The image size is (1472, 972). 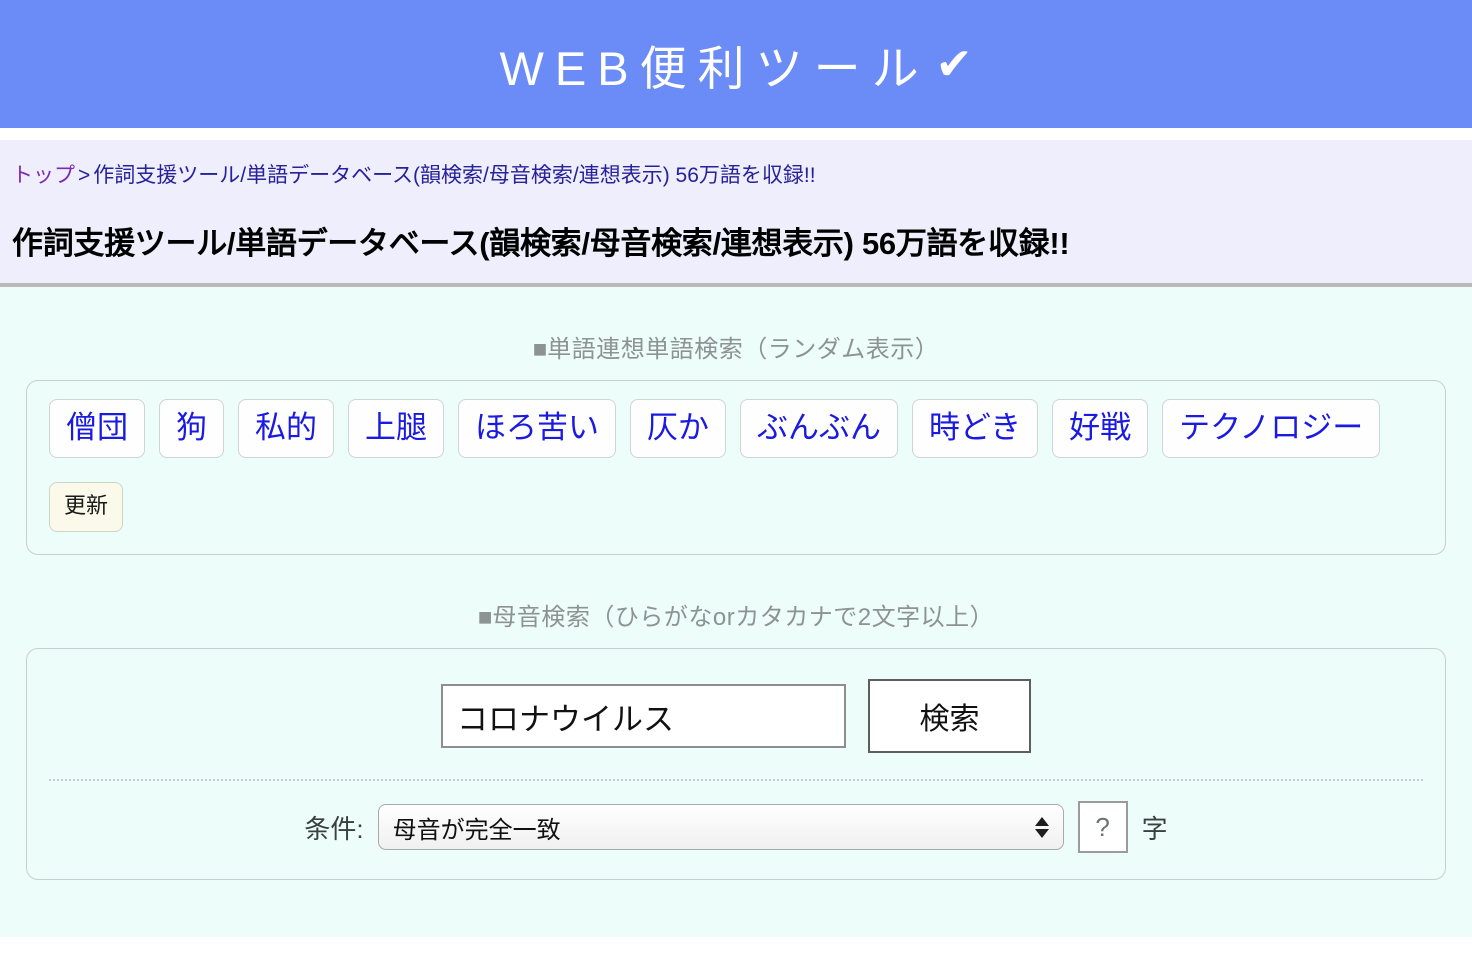 I want to click on form-divider, so click(x=736, y=780).